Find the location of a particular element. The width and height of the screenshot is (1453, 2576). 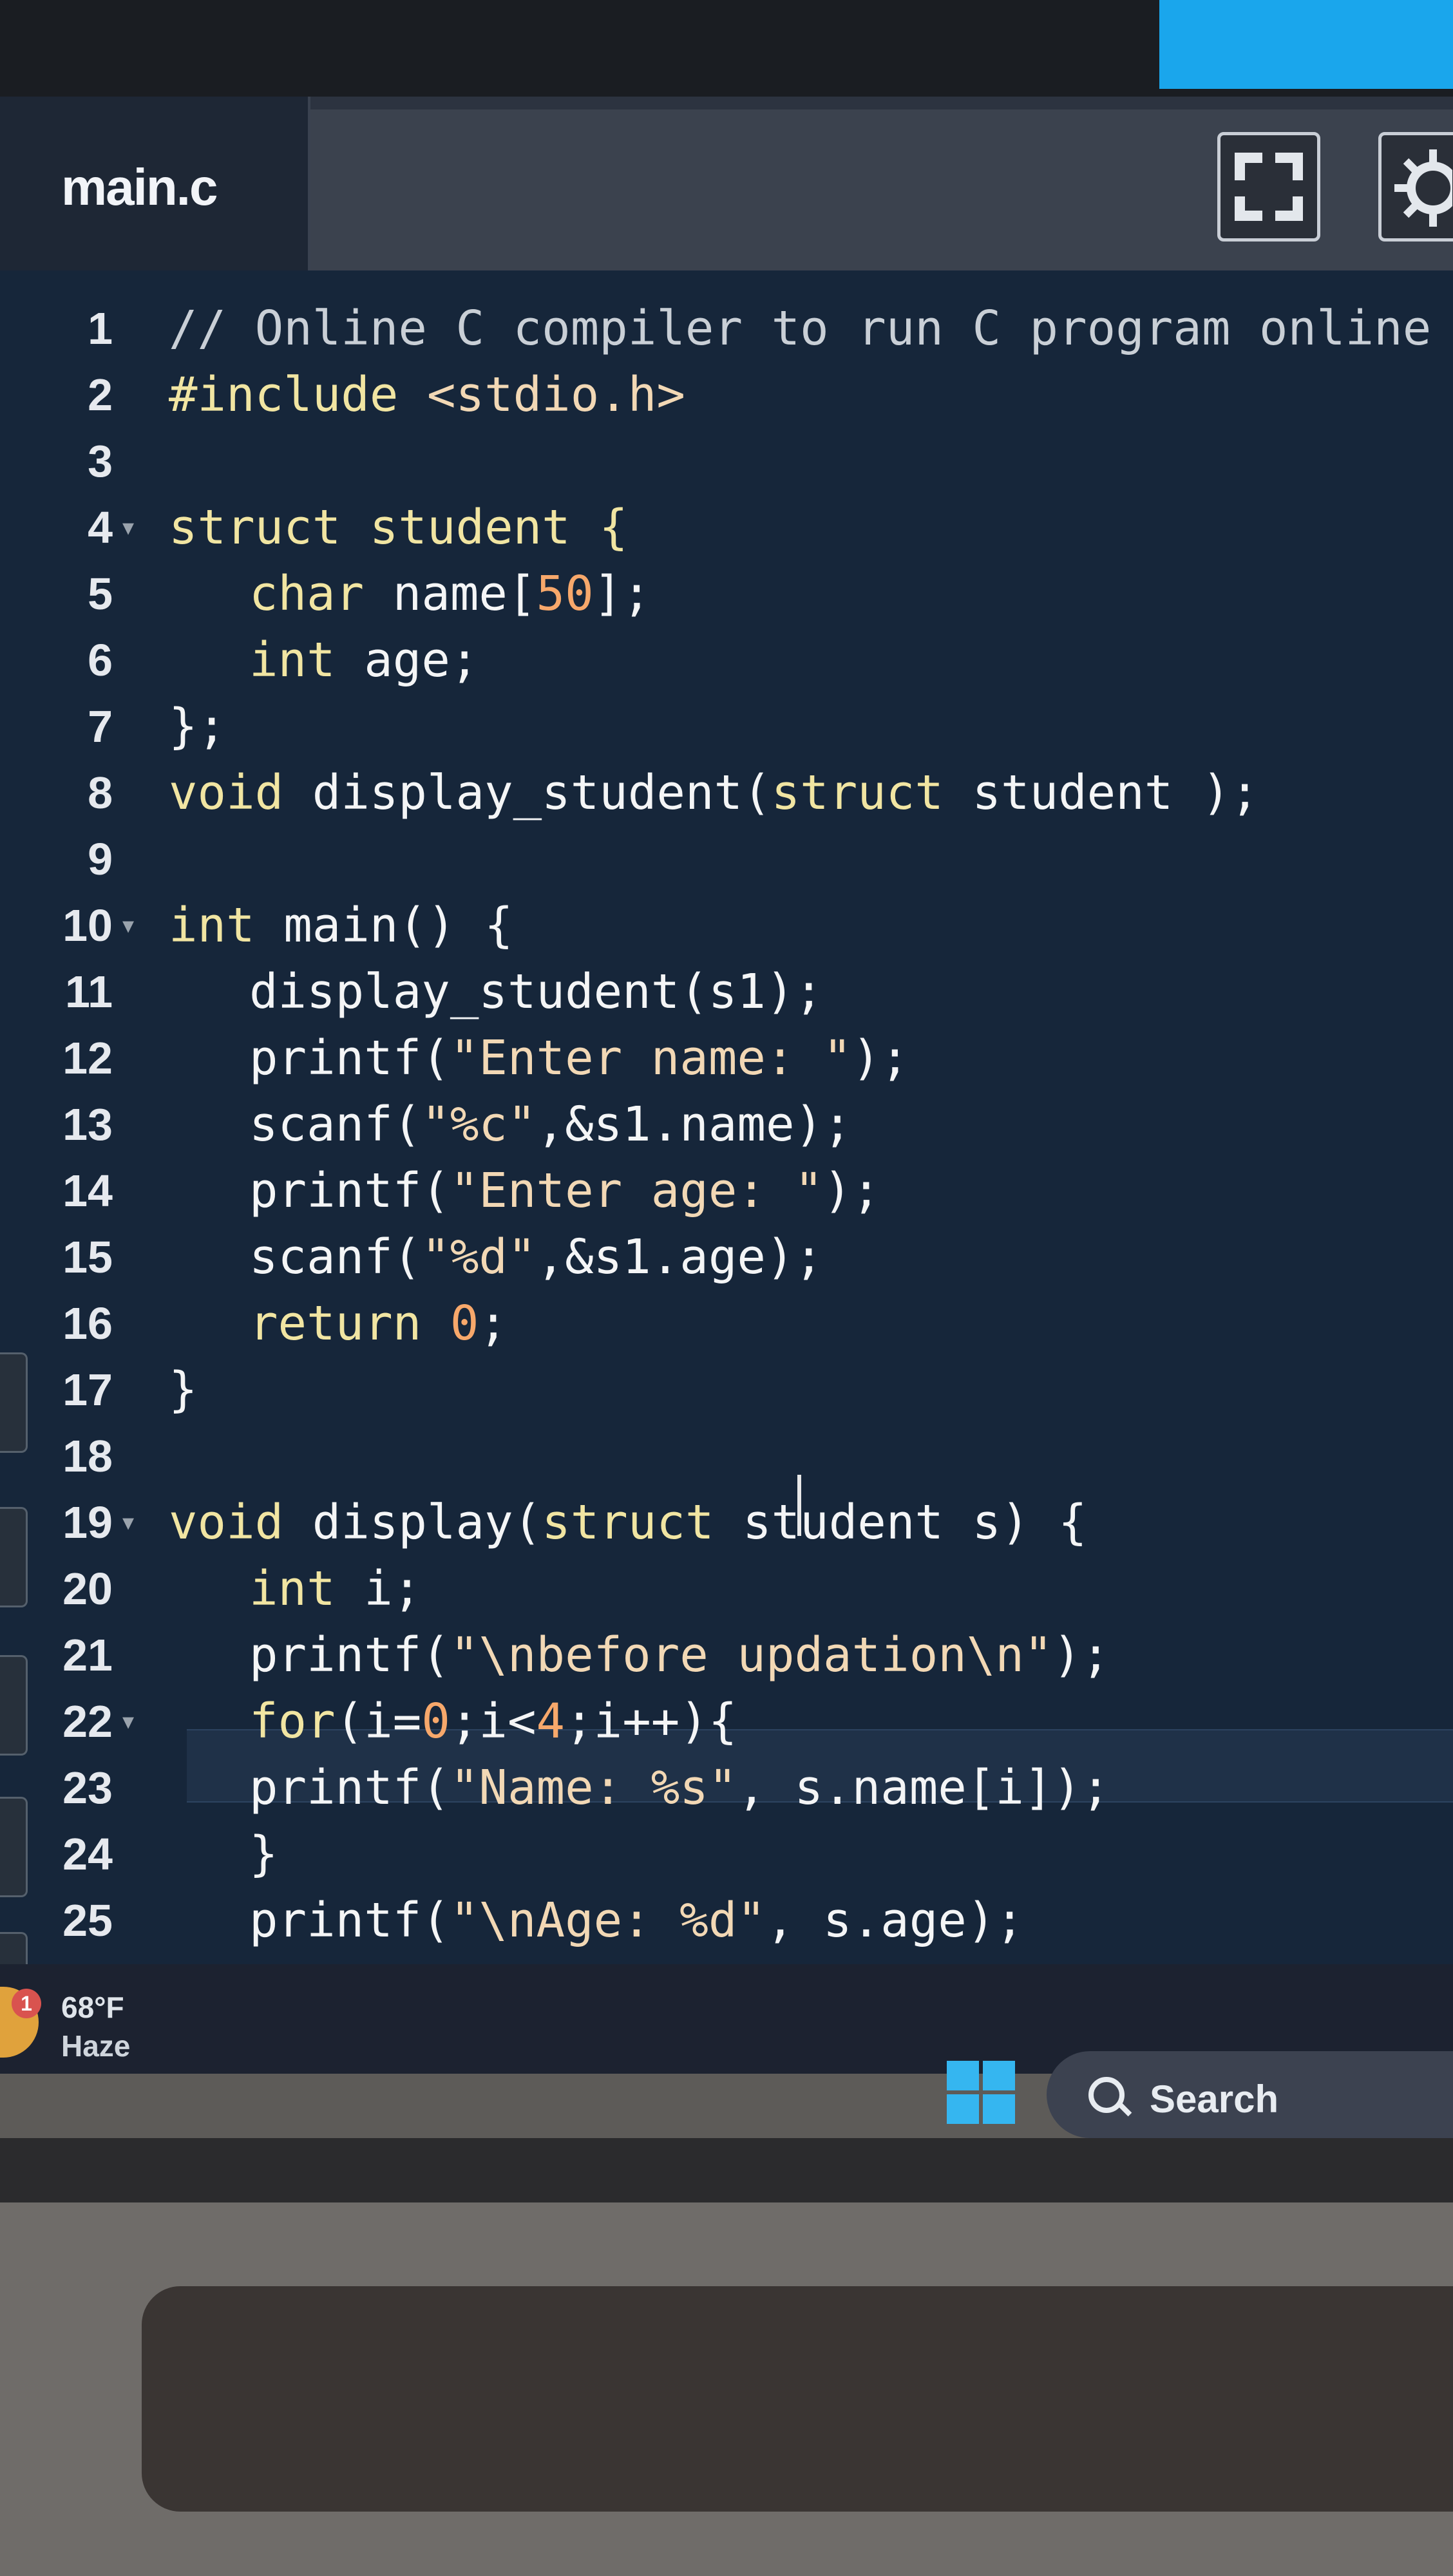

code-token: display_student( is located at coordinates (542, 792).